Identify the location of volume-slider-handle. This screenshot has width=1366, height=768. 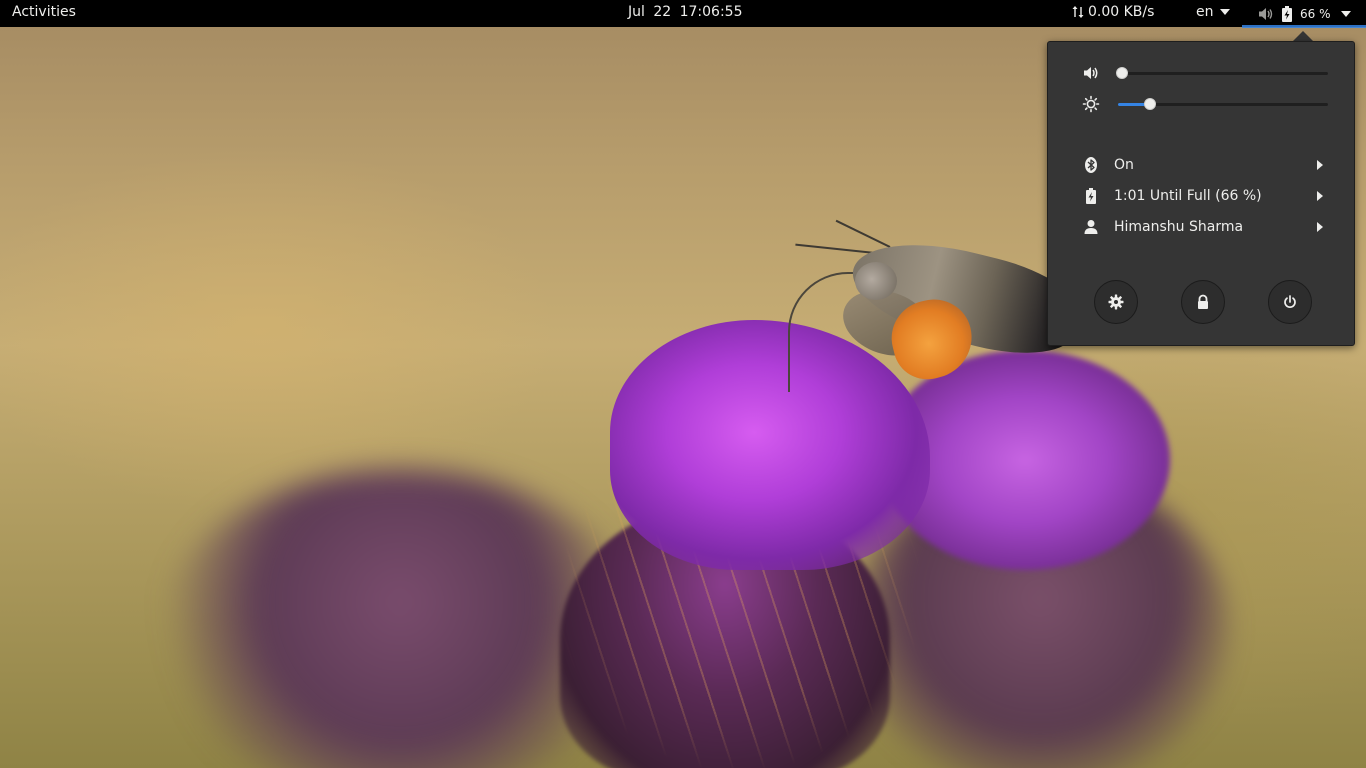
(1122, 73).